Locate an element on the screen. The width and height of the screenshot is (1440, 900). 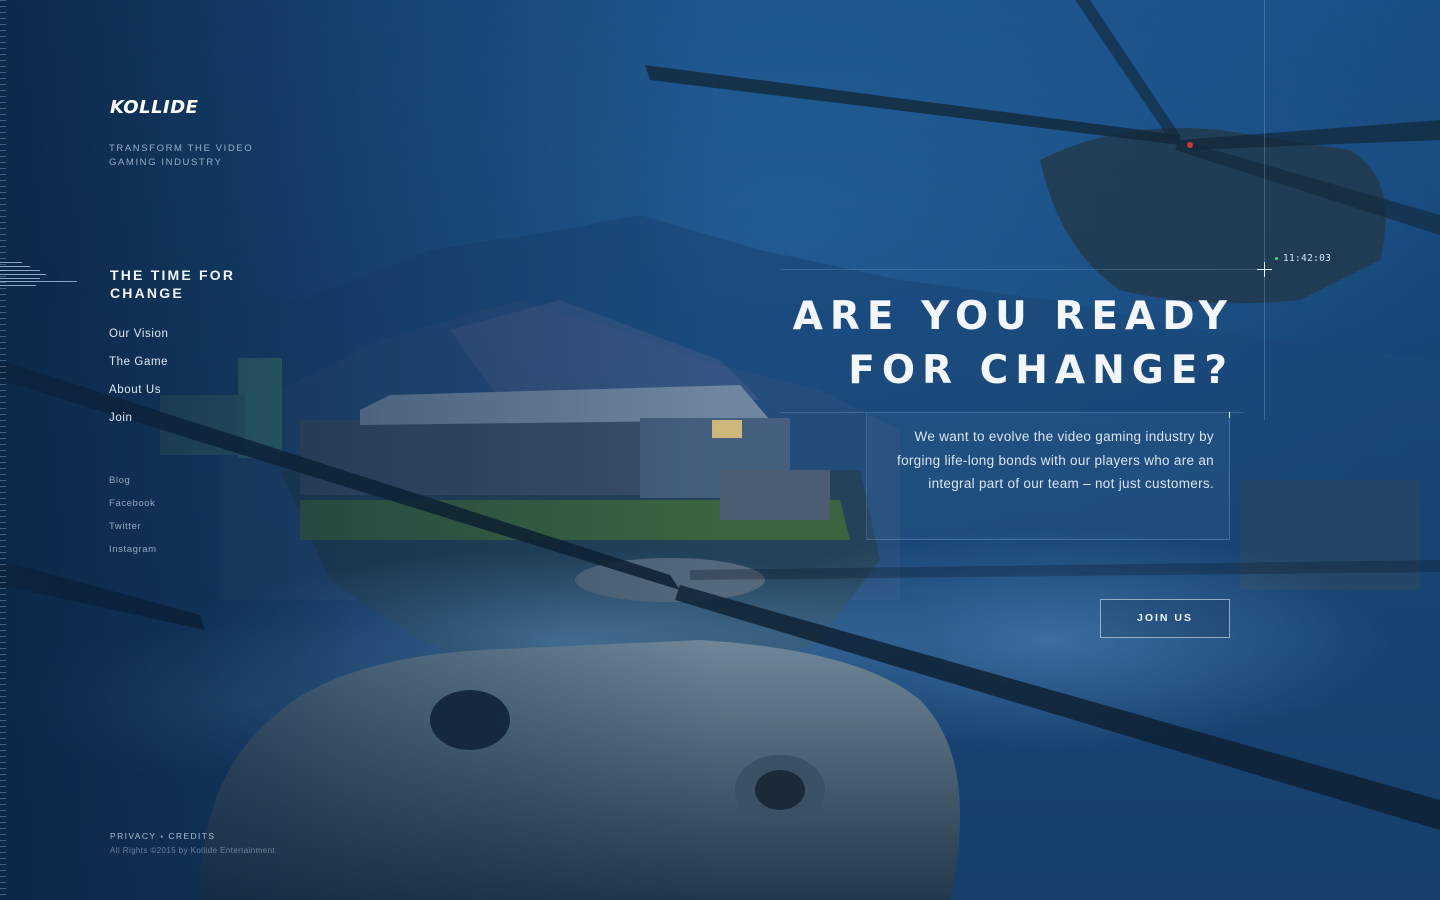
hero-headline: ARE YOU READY FOR CHANGE? is located at coordinates (974, 344).